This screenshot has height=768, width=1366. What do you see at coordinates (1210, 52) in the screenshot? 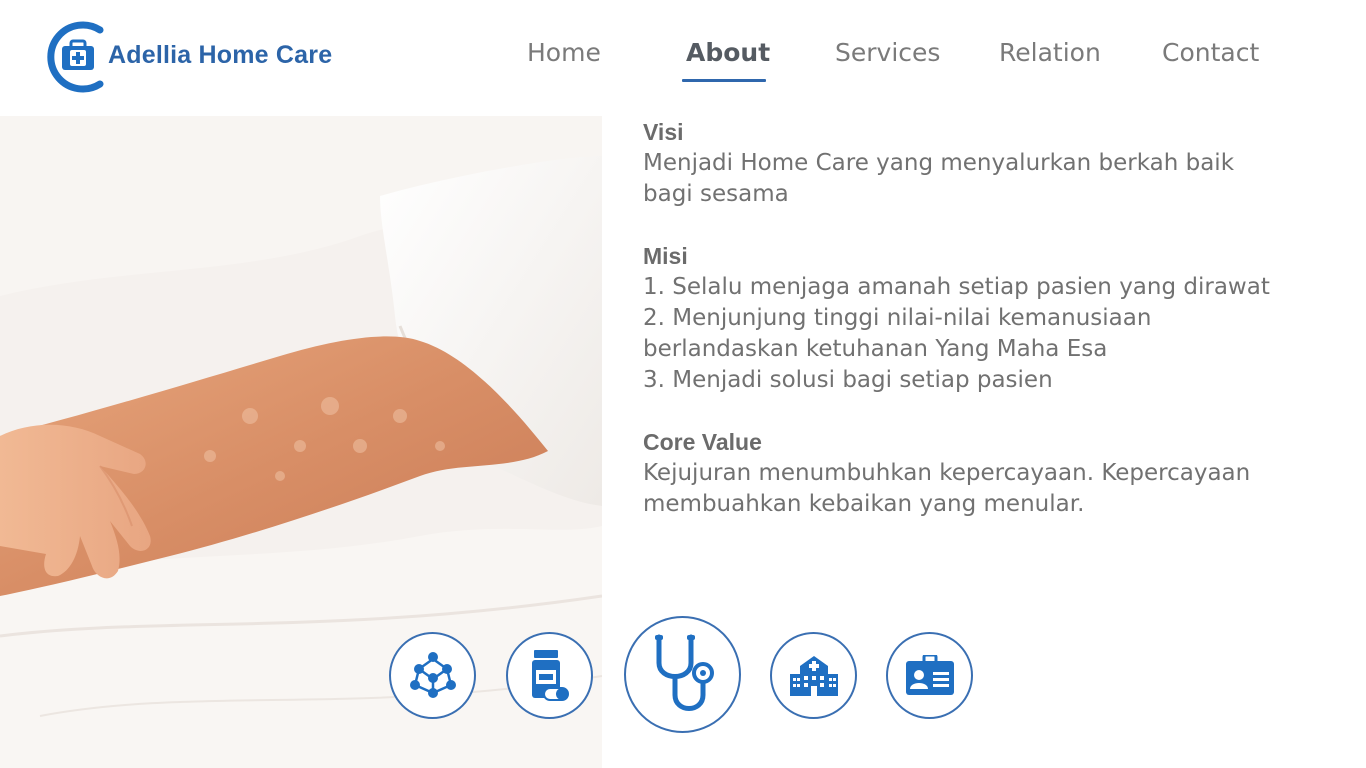
I see `nav-contact: Contact` at bounding box center [1210, 52].